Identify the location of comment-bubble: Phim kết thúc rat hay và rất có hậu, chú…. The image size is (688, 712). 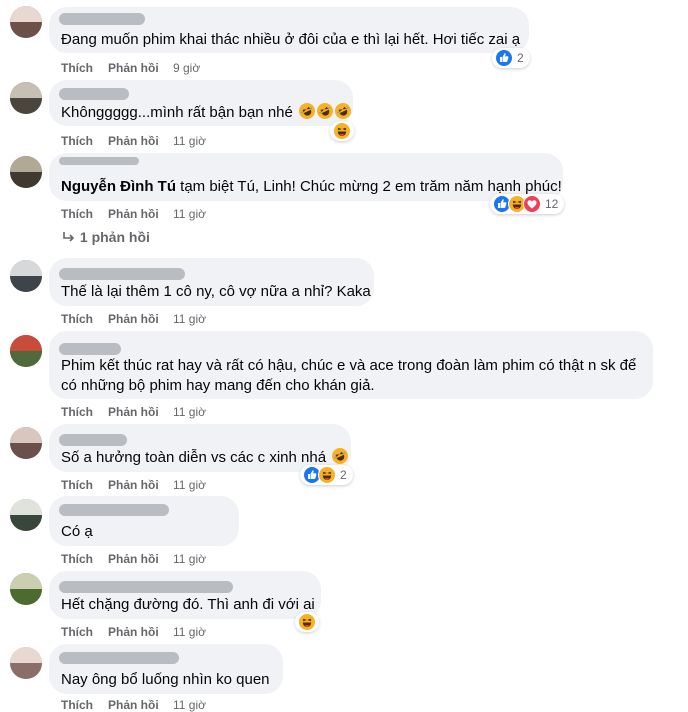
(351, 365).